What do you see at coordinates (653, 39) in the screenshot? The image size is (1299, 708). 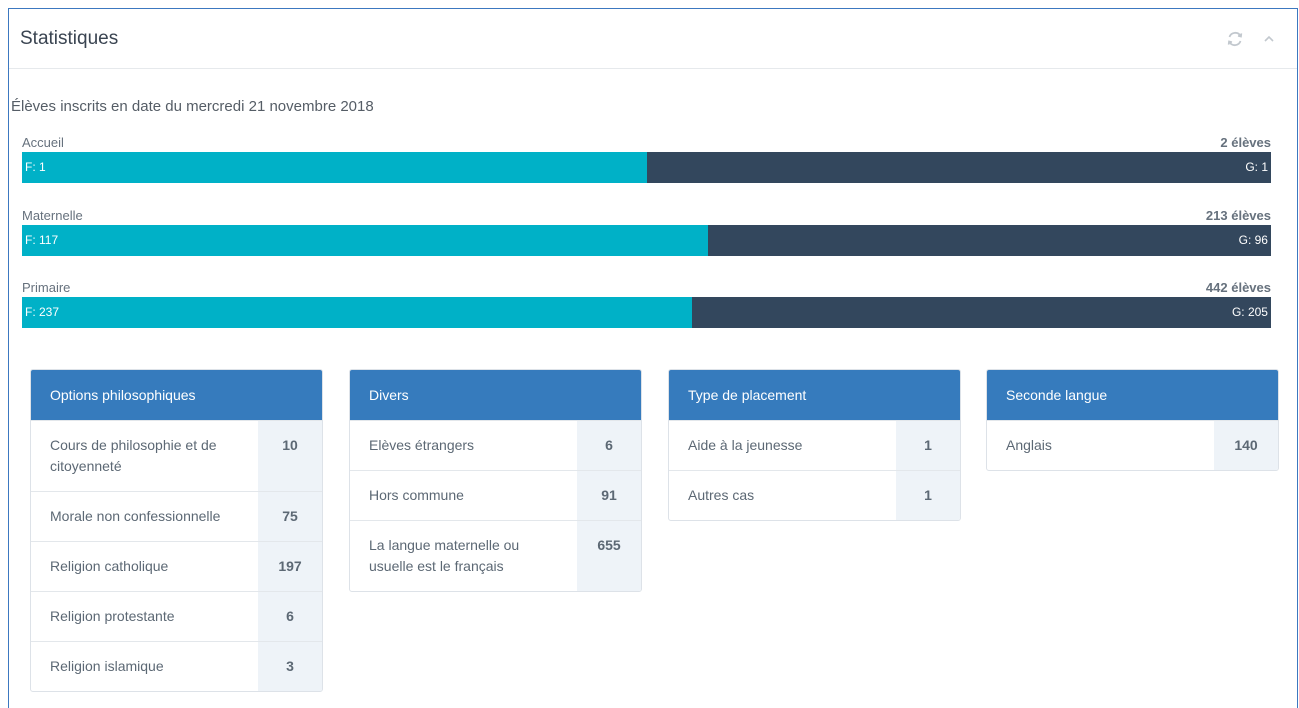 I see `panel-header: Statistiques` at bounding box center [653, 39].